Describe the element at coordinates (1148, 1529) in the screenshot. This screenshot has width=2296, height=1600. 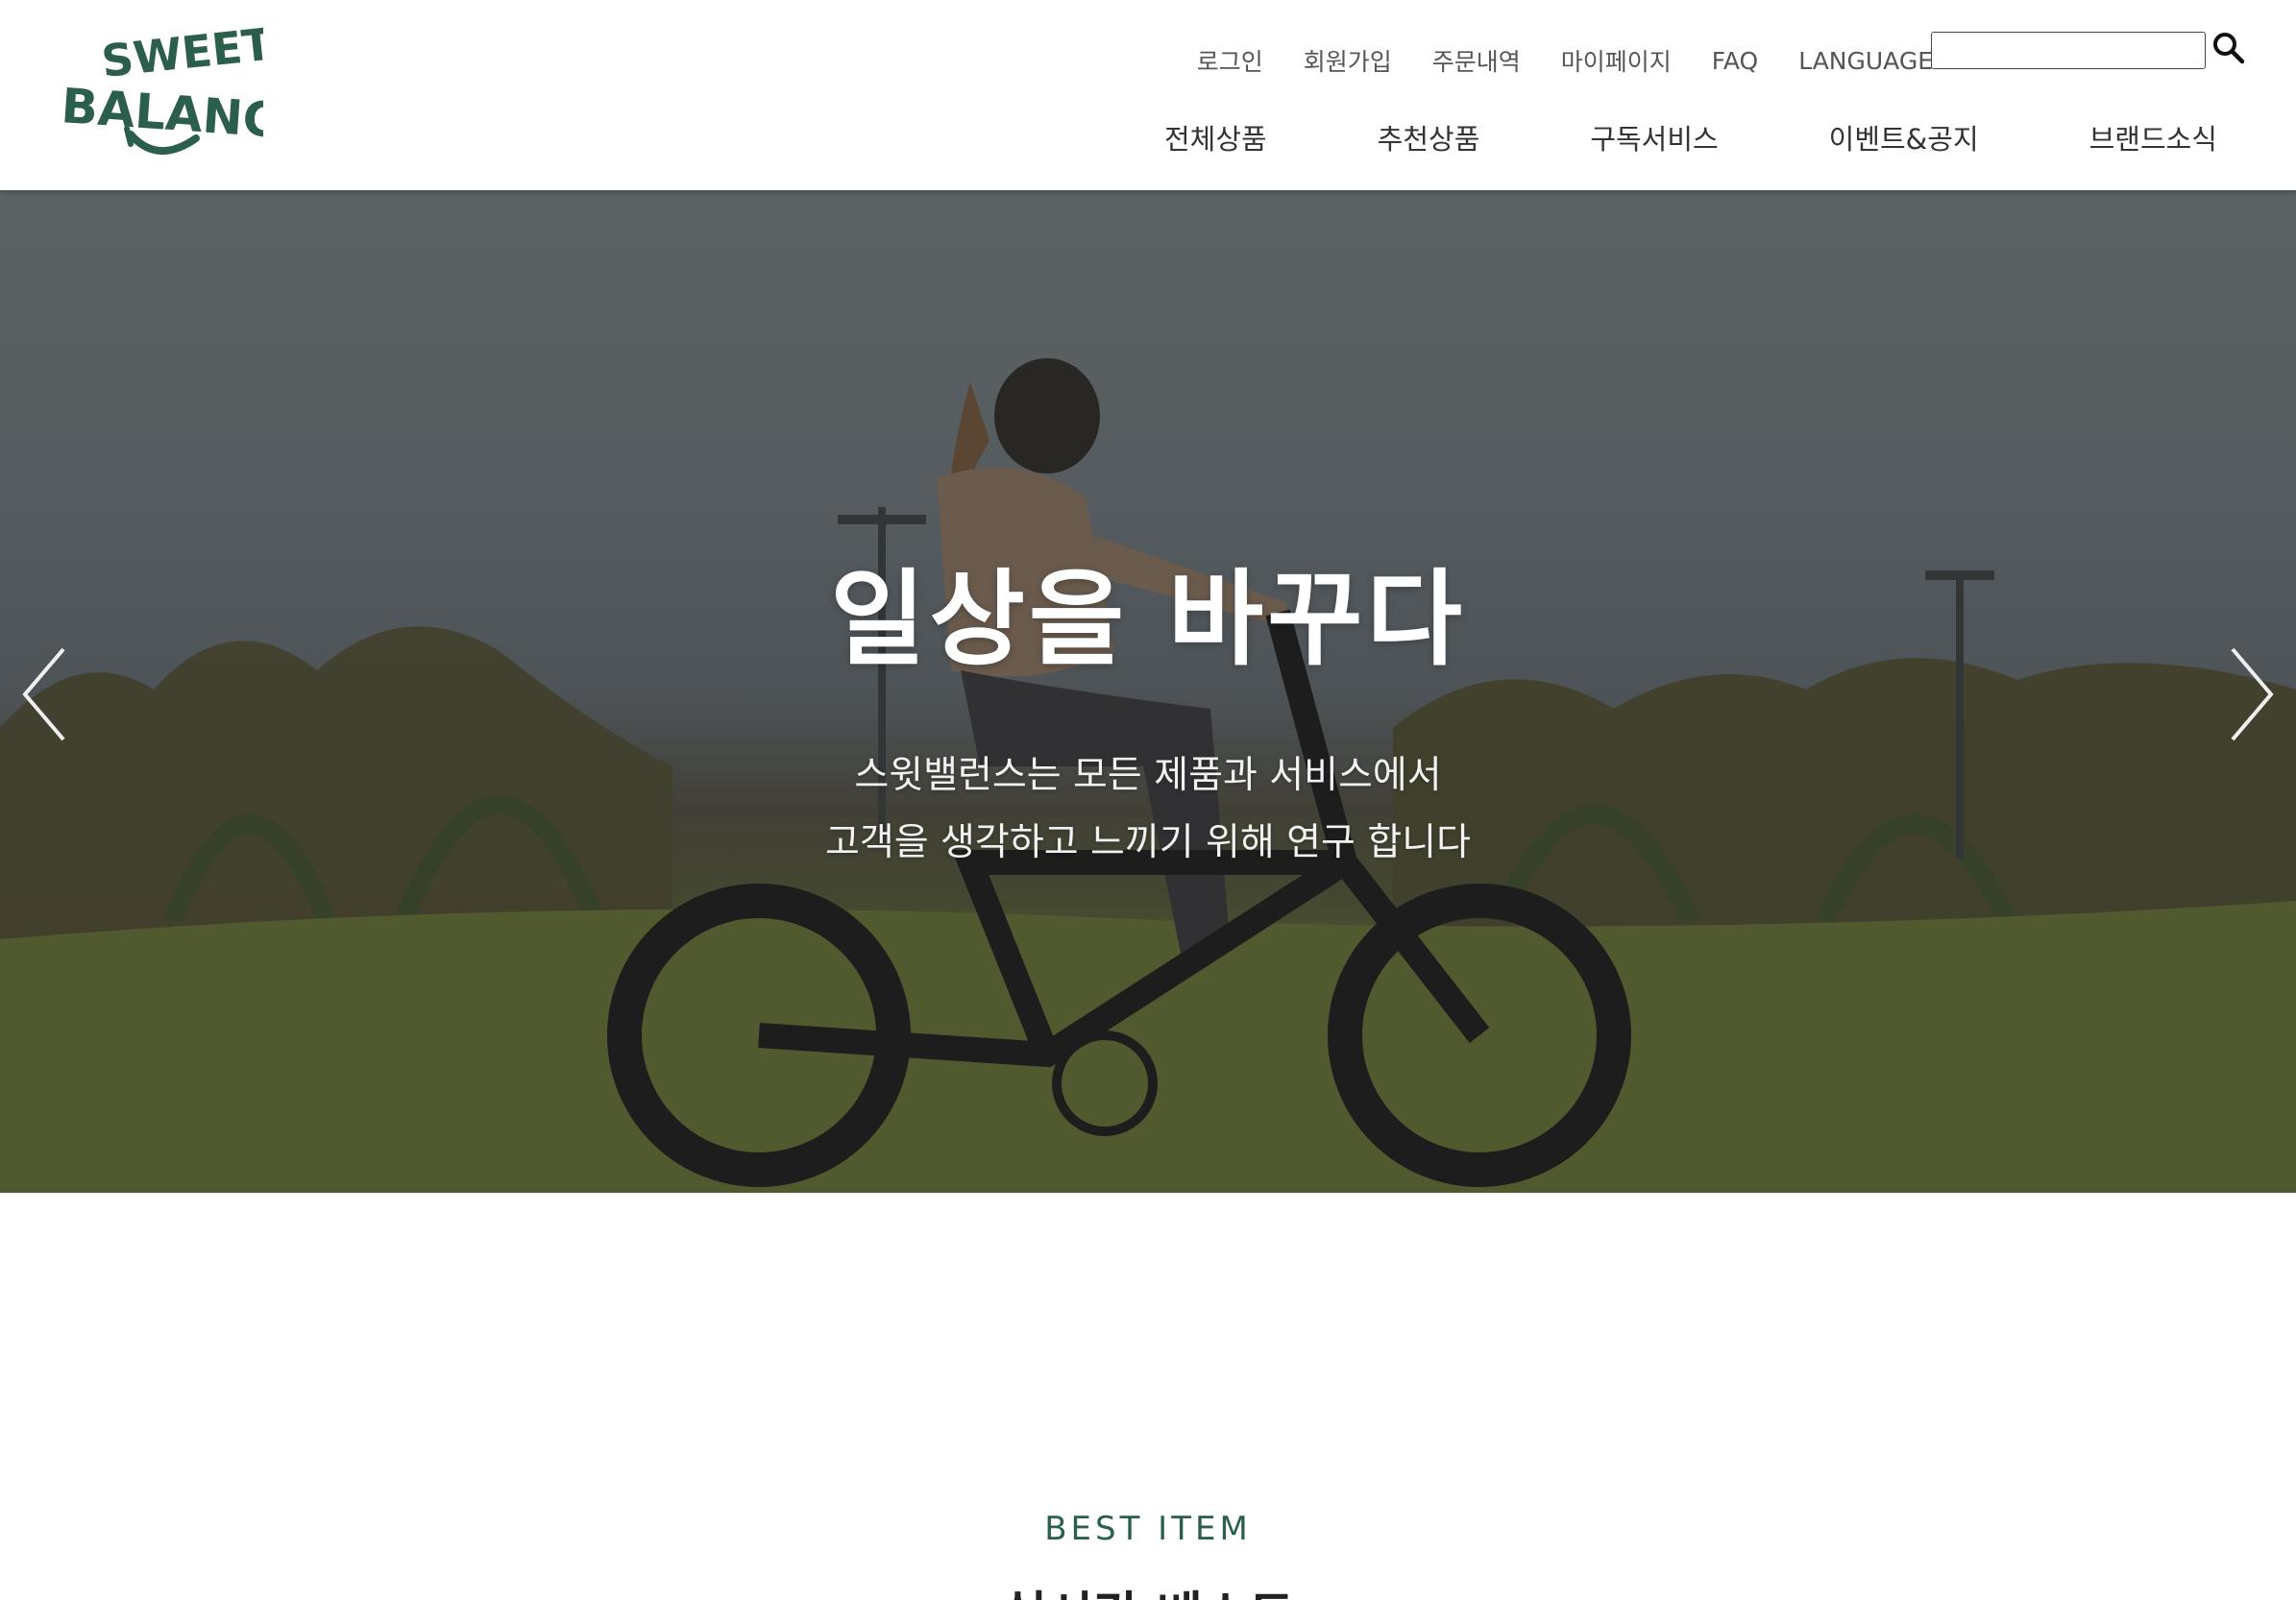
I see `best-item-eyebrow: BEST ITEM` at that location.